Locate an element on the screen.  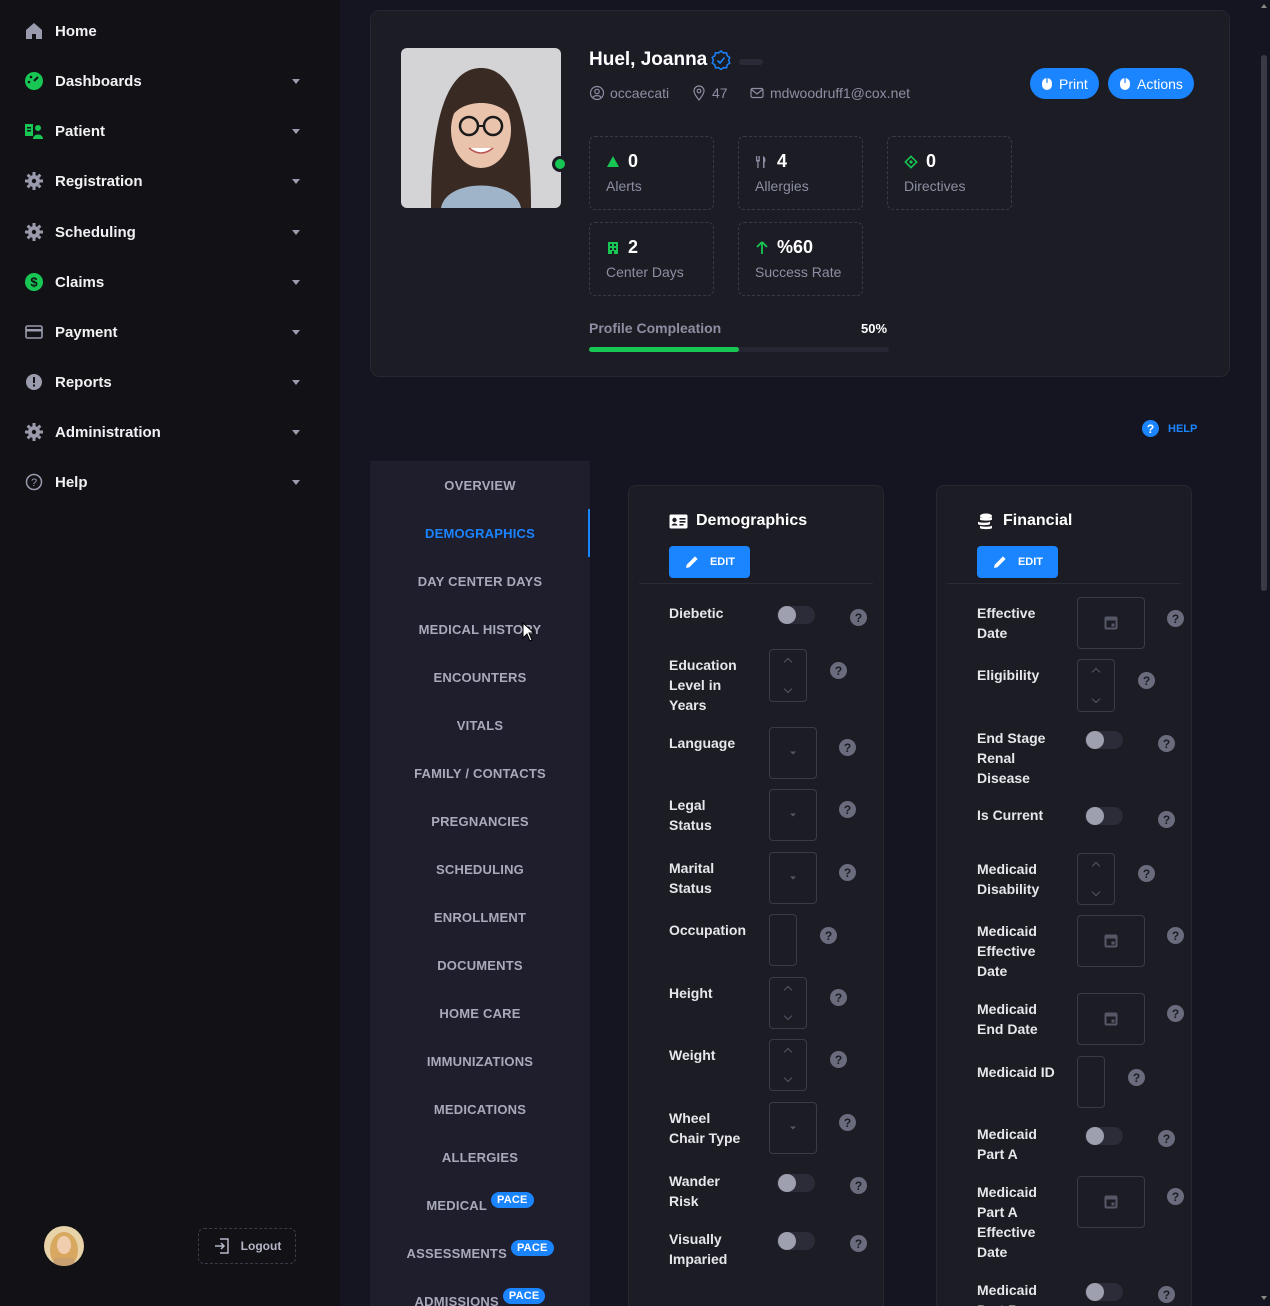
sidebar-item-scheduling: Scheduling is located at coordinates (160, 232).